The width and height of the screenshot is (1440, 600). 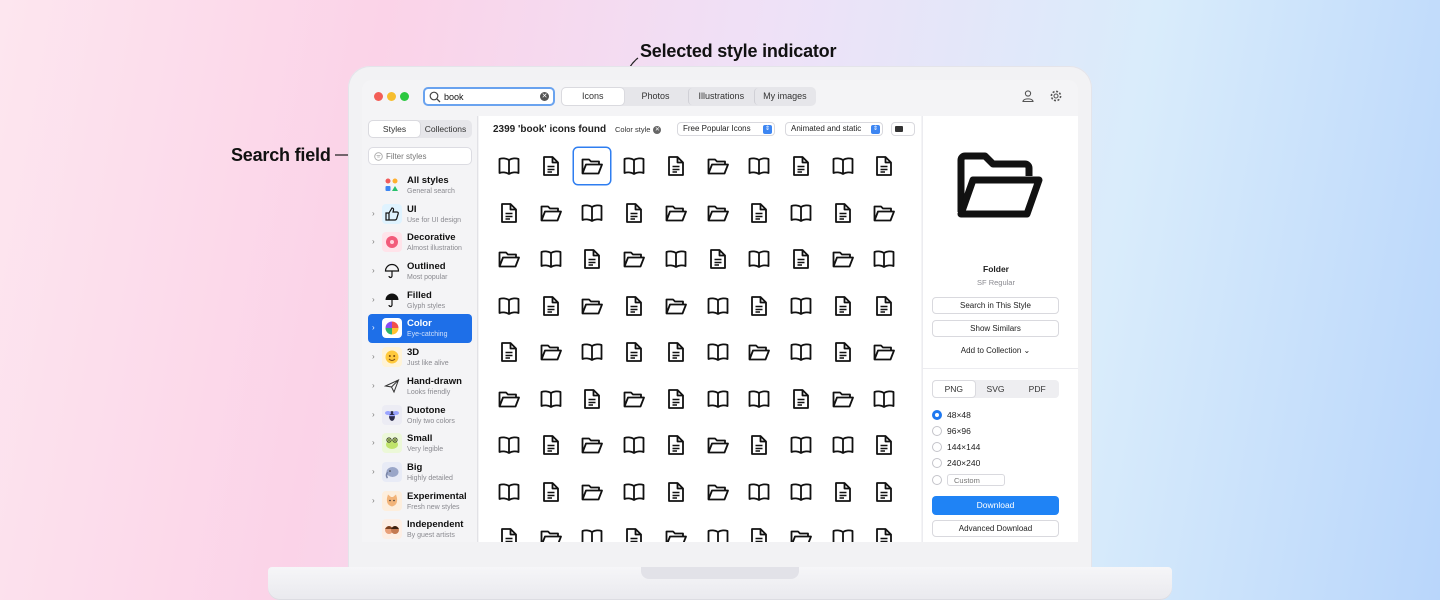 What do you see at coordinates (996, 389) in the screenshot?
I see `format-svg: SVG` at bounding box center [996, 389].